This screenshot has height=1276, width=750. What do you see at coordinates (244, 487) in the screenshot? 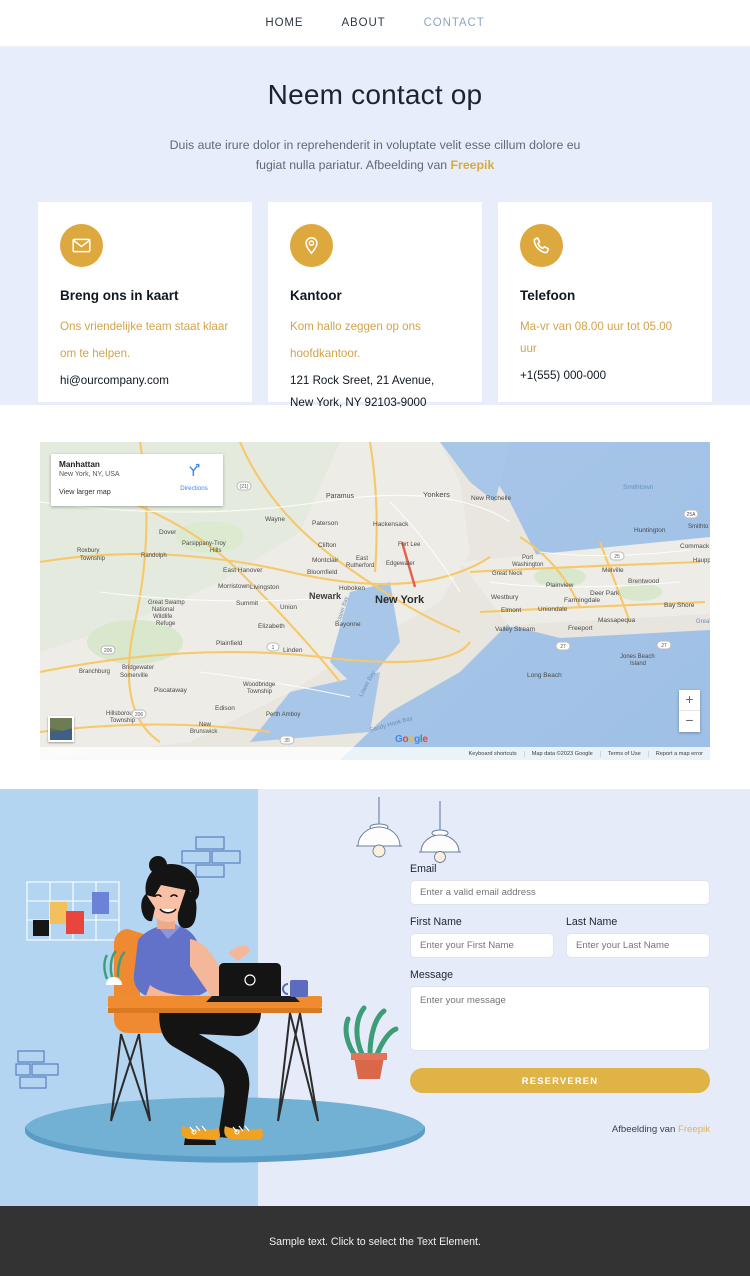
I see `svg-text: (21)` at bounding box center [244, 487].